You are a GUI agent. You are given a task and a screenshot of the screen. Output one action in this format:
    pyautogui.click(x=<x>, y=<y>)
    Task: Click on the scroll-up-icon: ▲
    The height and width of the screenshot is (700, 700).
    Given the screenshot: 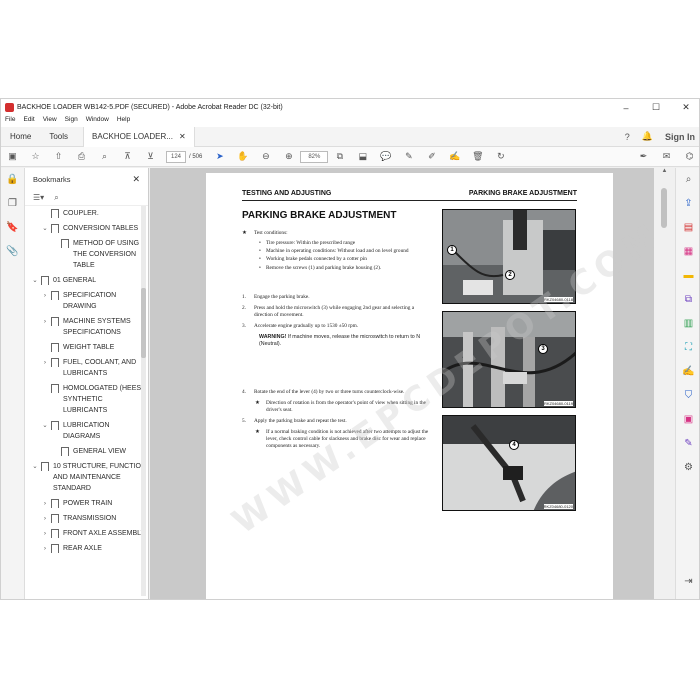 What is the action you would take?
    pyautogui.click(x=664, y=171)
    